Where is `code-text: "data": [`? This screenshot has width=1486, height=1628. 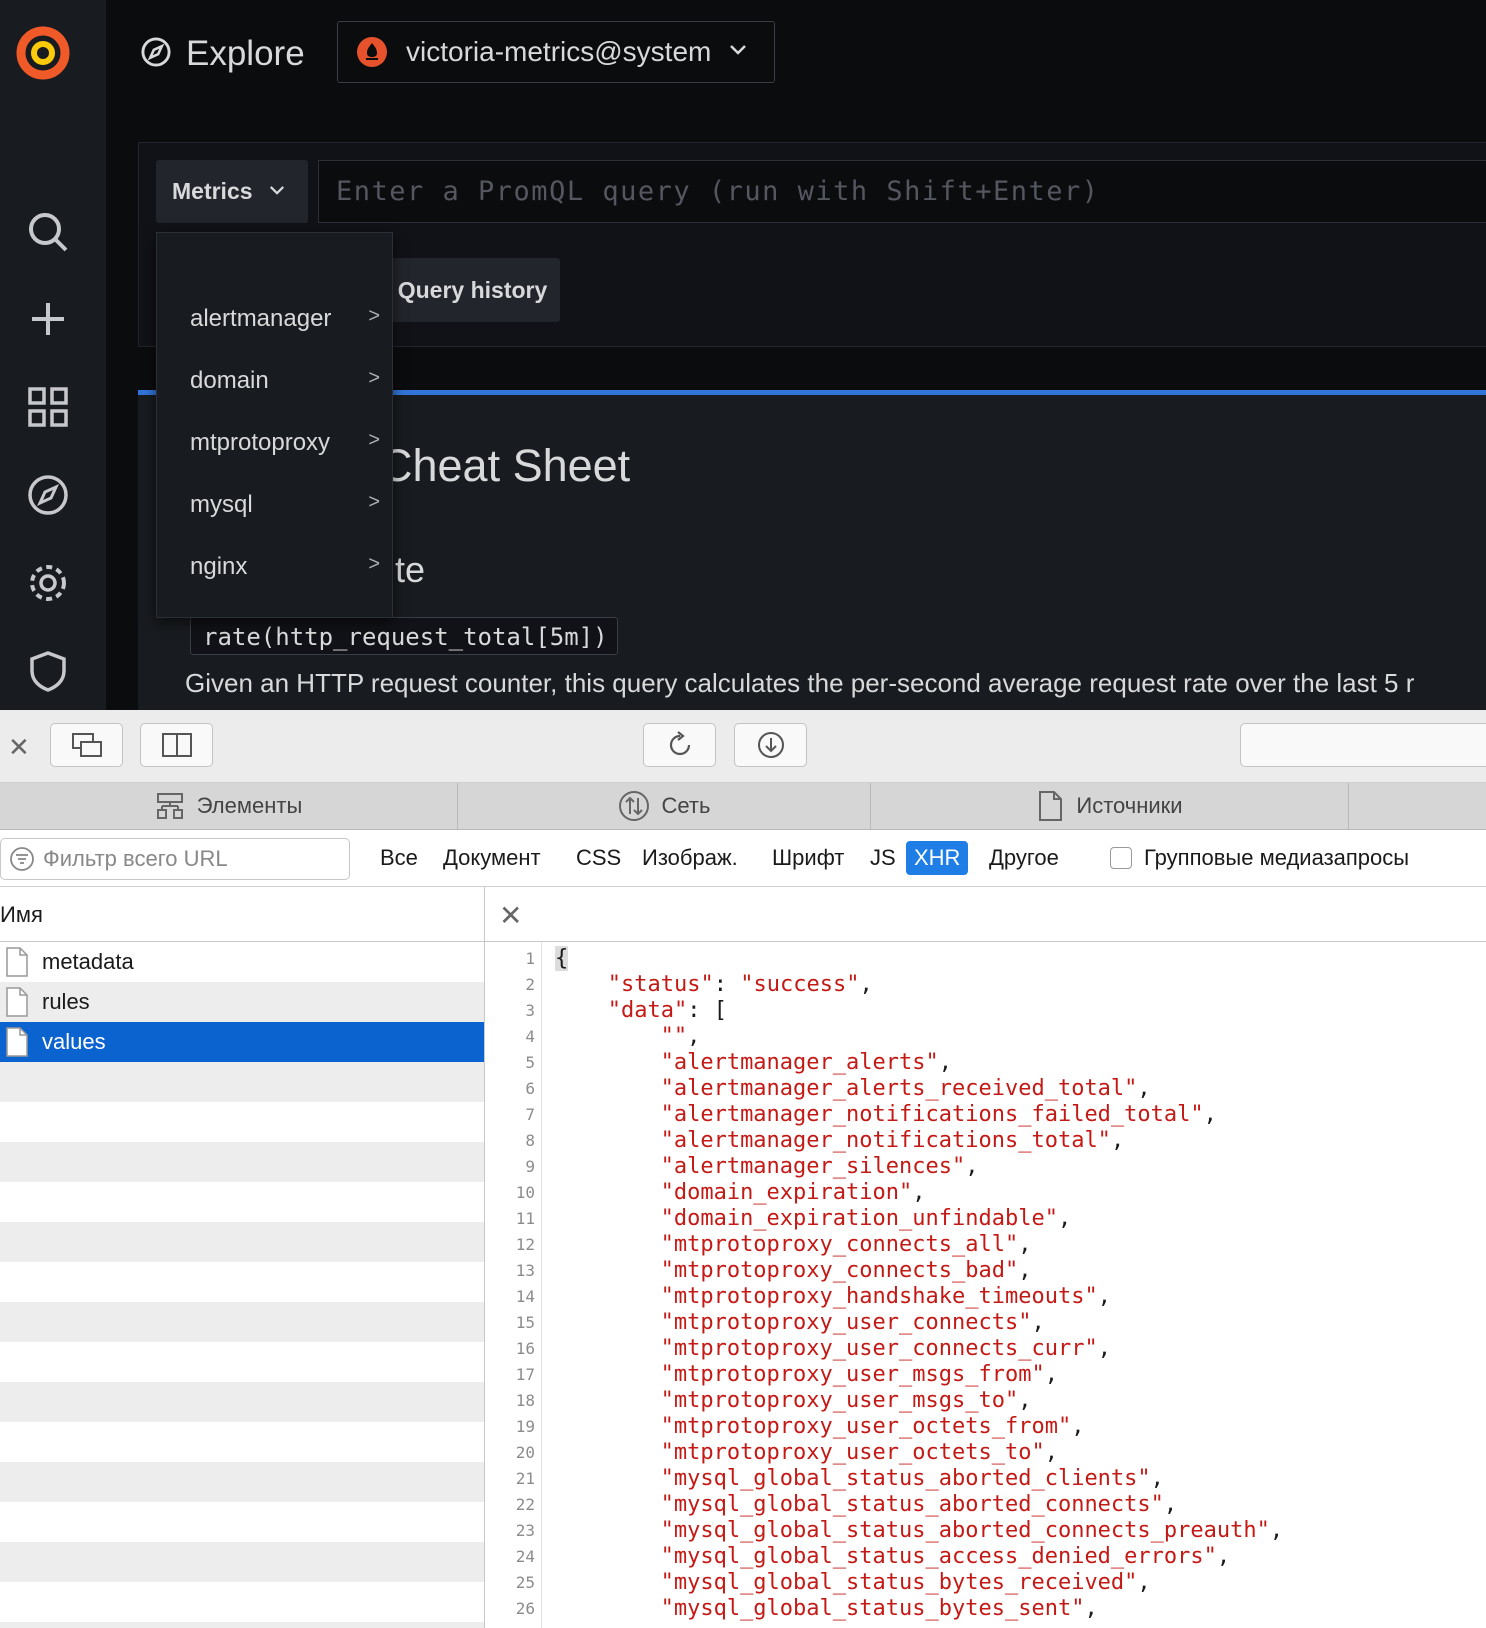
code-text: "data": [ is located at coordinates (667, 1011).